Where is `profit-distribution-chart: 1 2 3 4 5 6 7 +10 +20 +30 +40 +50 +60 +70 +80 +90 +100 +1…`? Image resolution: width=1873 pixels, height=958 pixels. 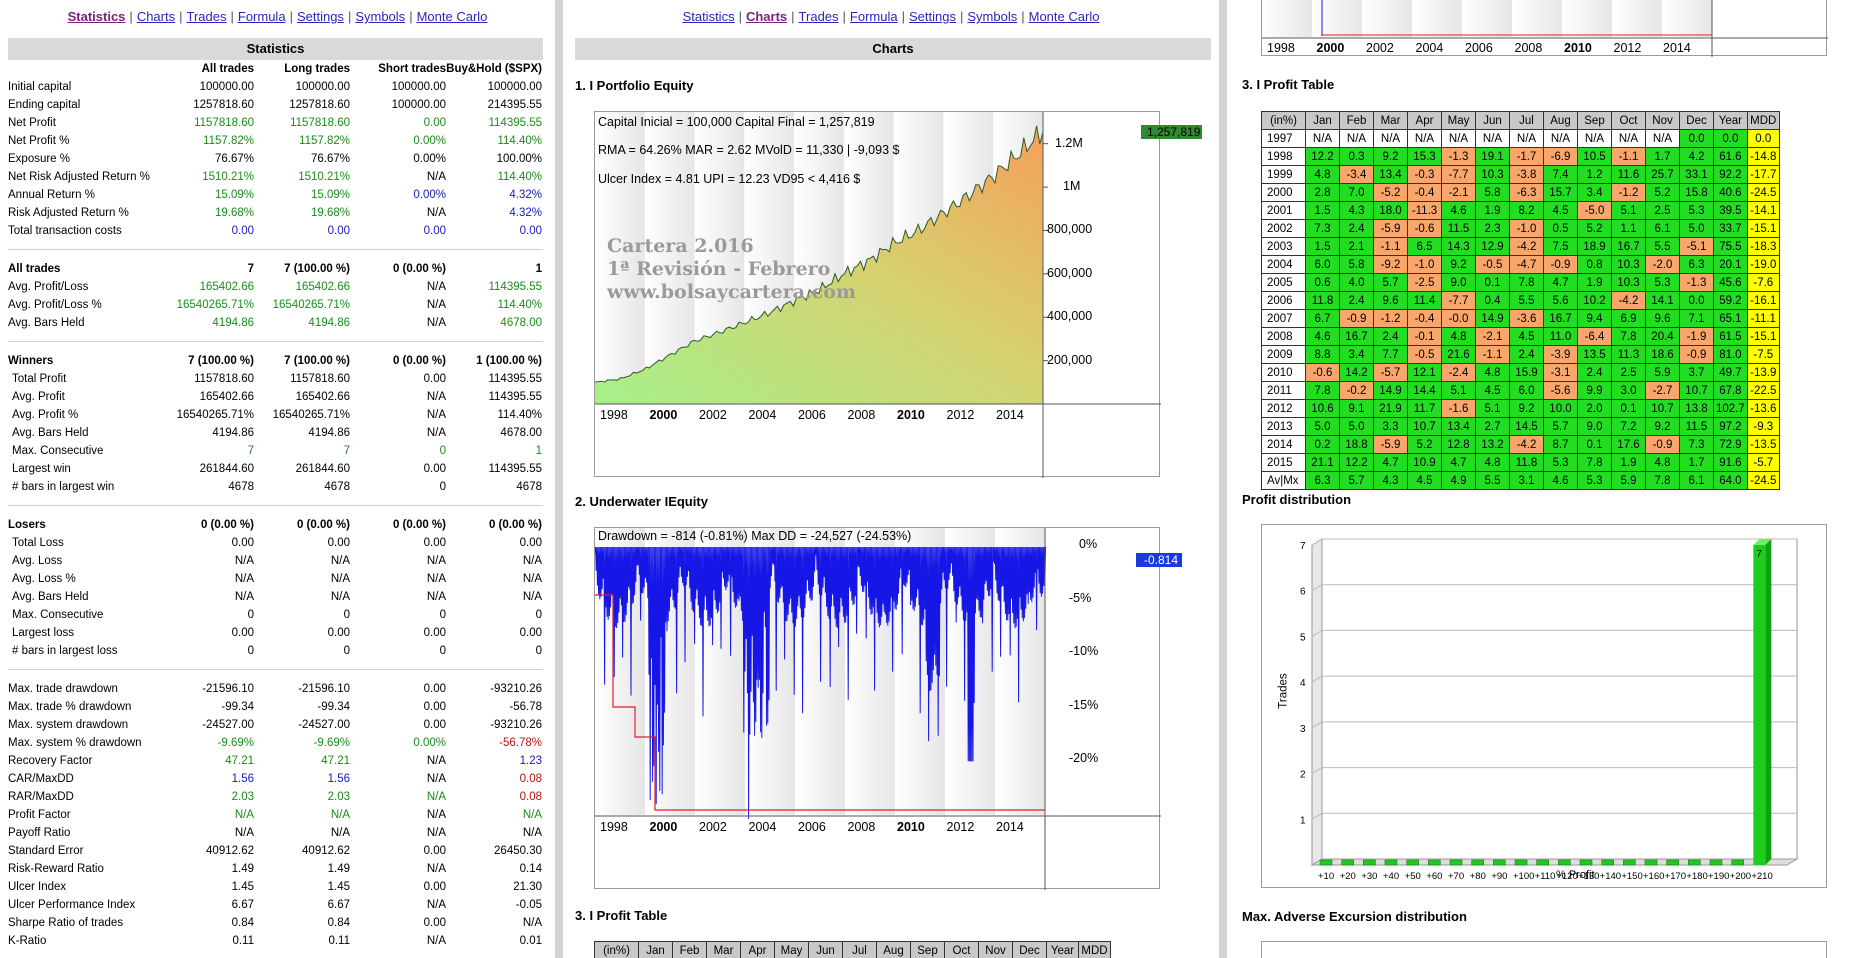
profit-distribution-chart: 1 2 3 4 5 6 7 +10 +20 +30 +40 +50 +60 +70 +80 +90 +100 +1… is located at coordinates (1544, 706).